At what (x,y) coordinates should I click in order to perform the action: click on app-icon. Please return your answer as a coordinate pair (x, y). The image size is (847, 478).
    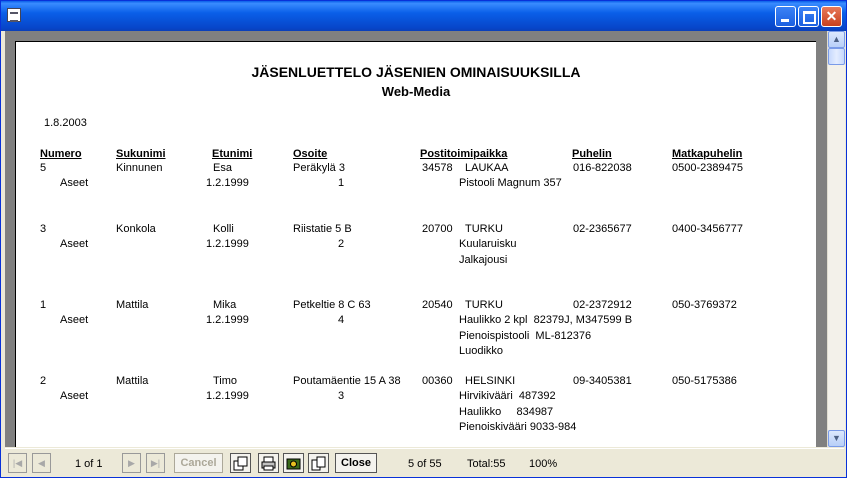
    Looking at the image, I should click on (14, 15).